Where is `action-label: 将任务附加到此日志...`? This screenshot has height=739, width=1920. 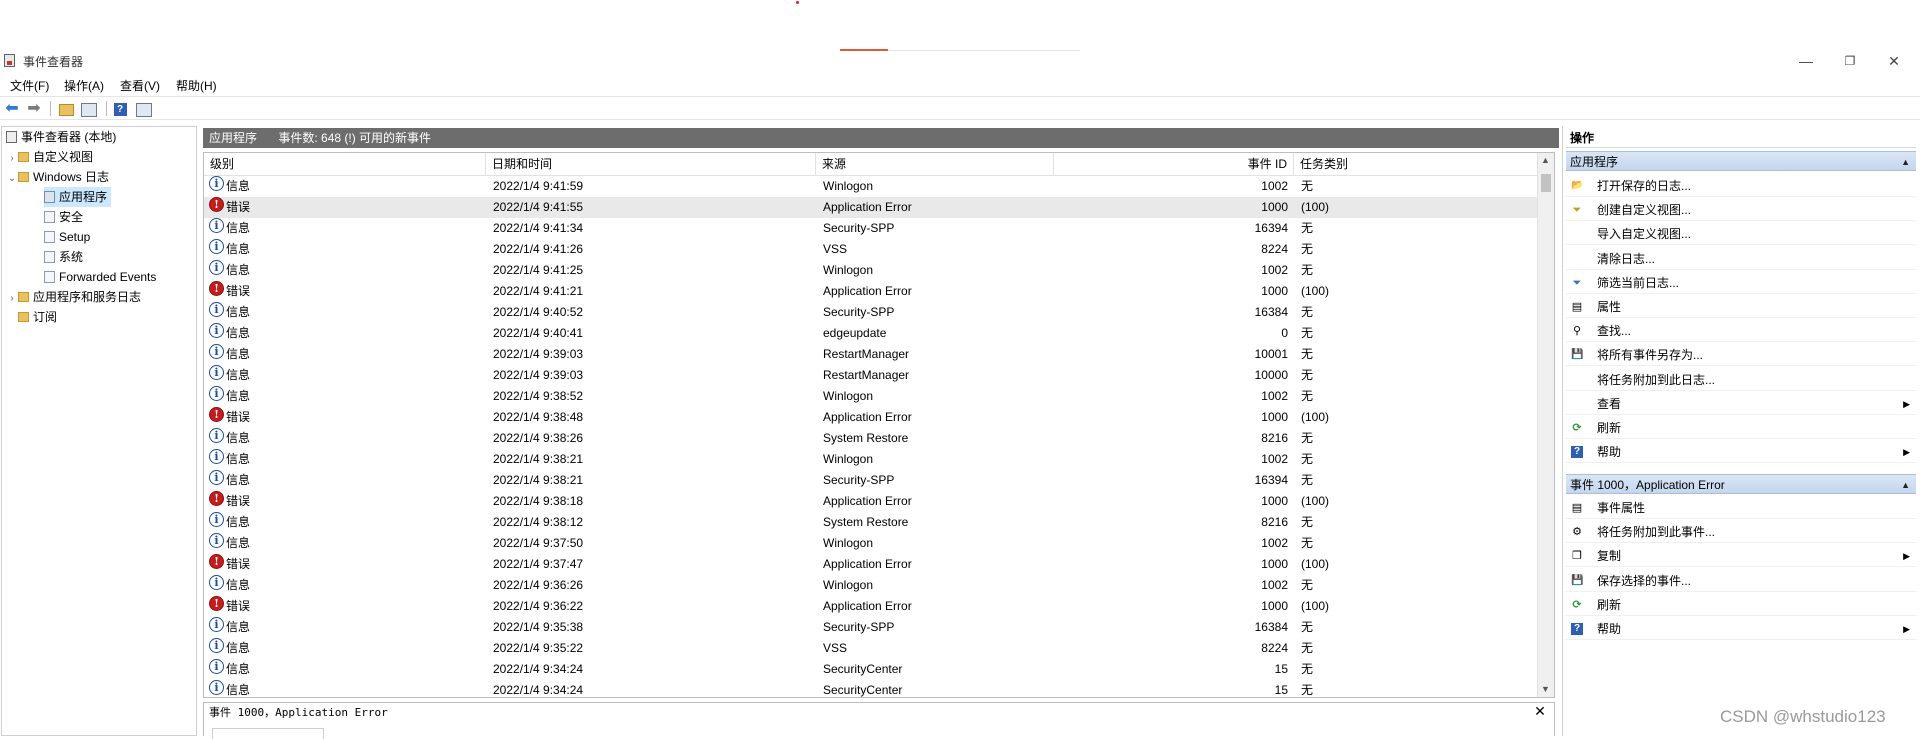
action-label: 将任务附加到此日志... is located at coordinates (1656, 379).